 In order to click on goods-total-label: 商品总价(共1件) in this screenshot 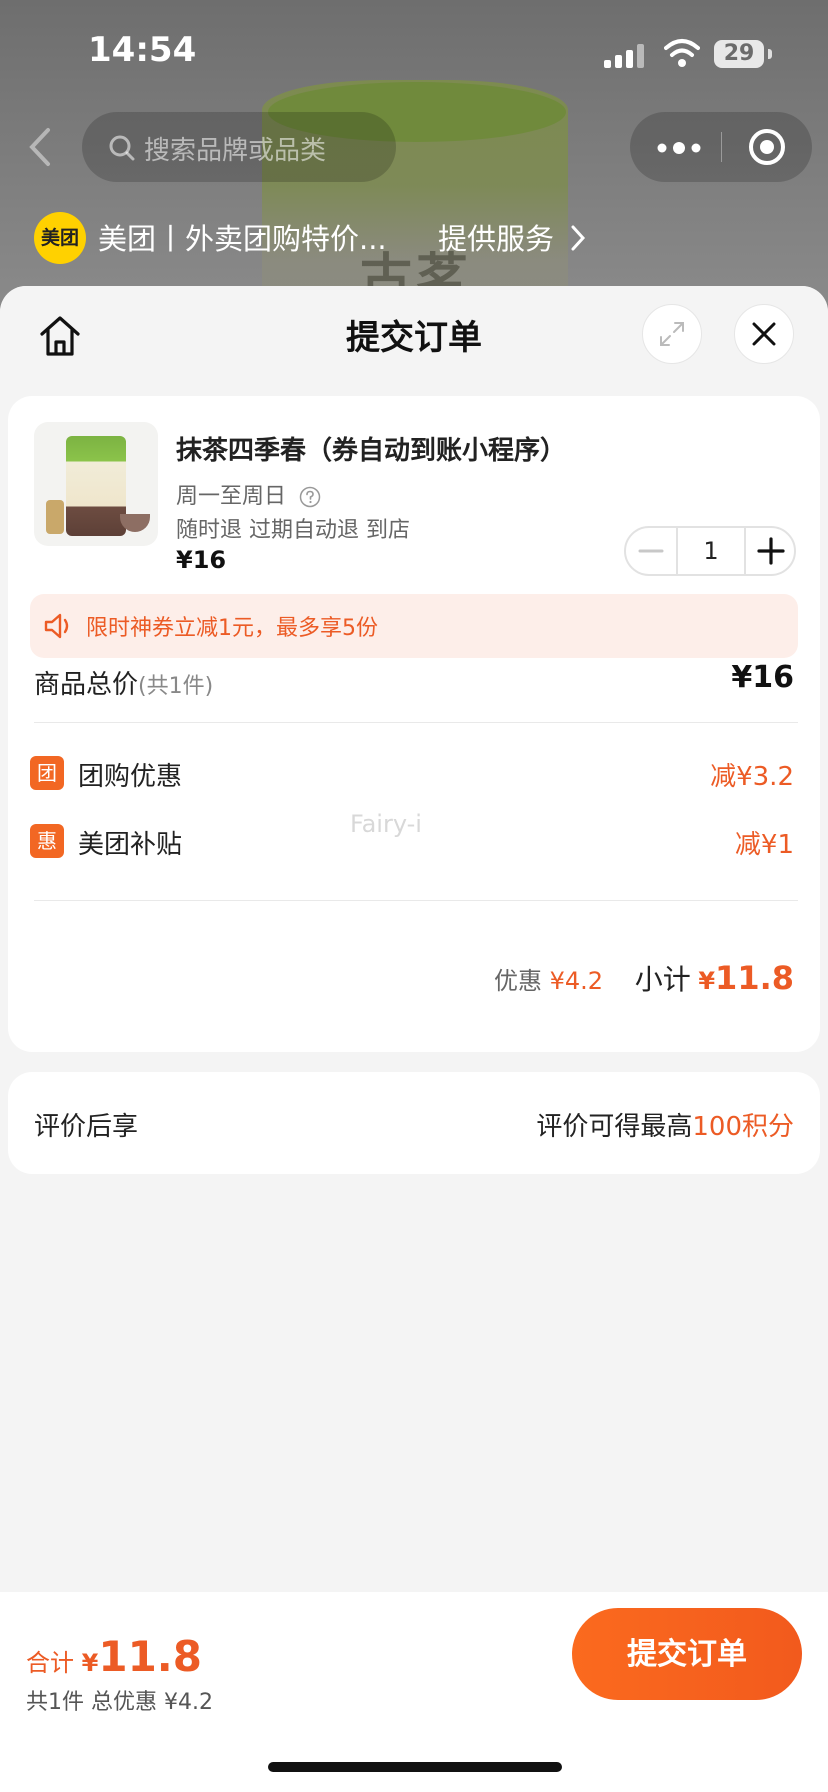, I will do `click(123, 682)`.